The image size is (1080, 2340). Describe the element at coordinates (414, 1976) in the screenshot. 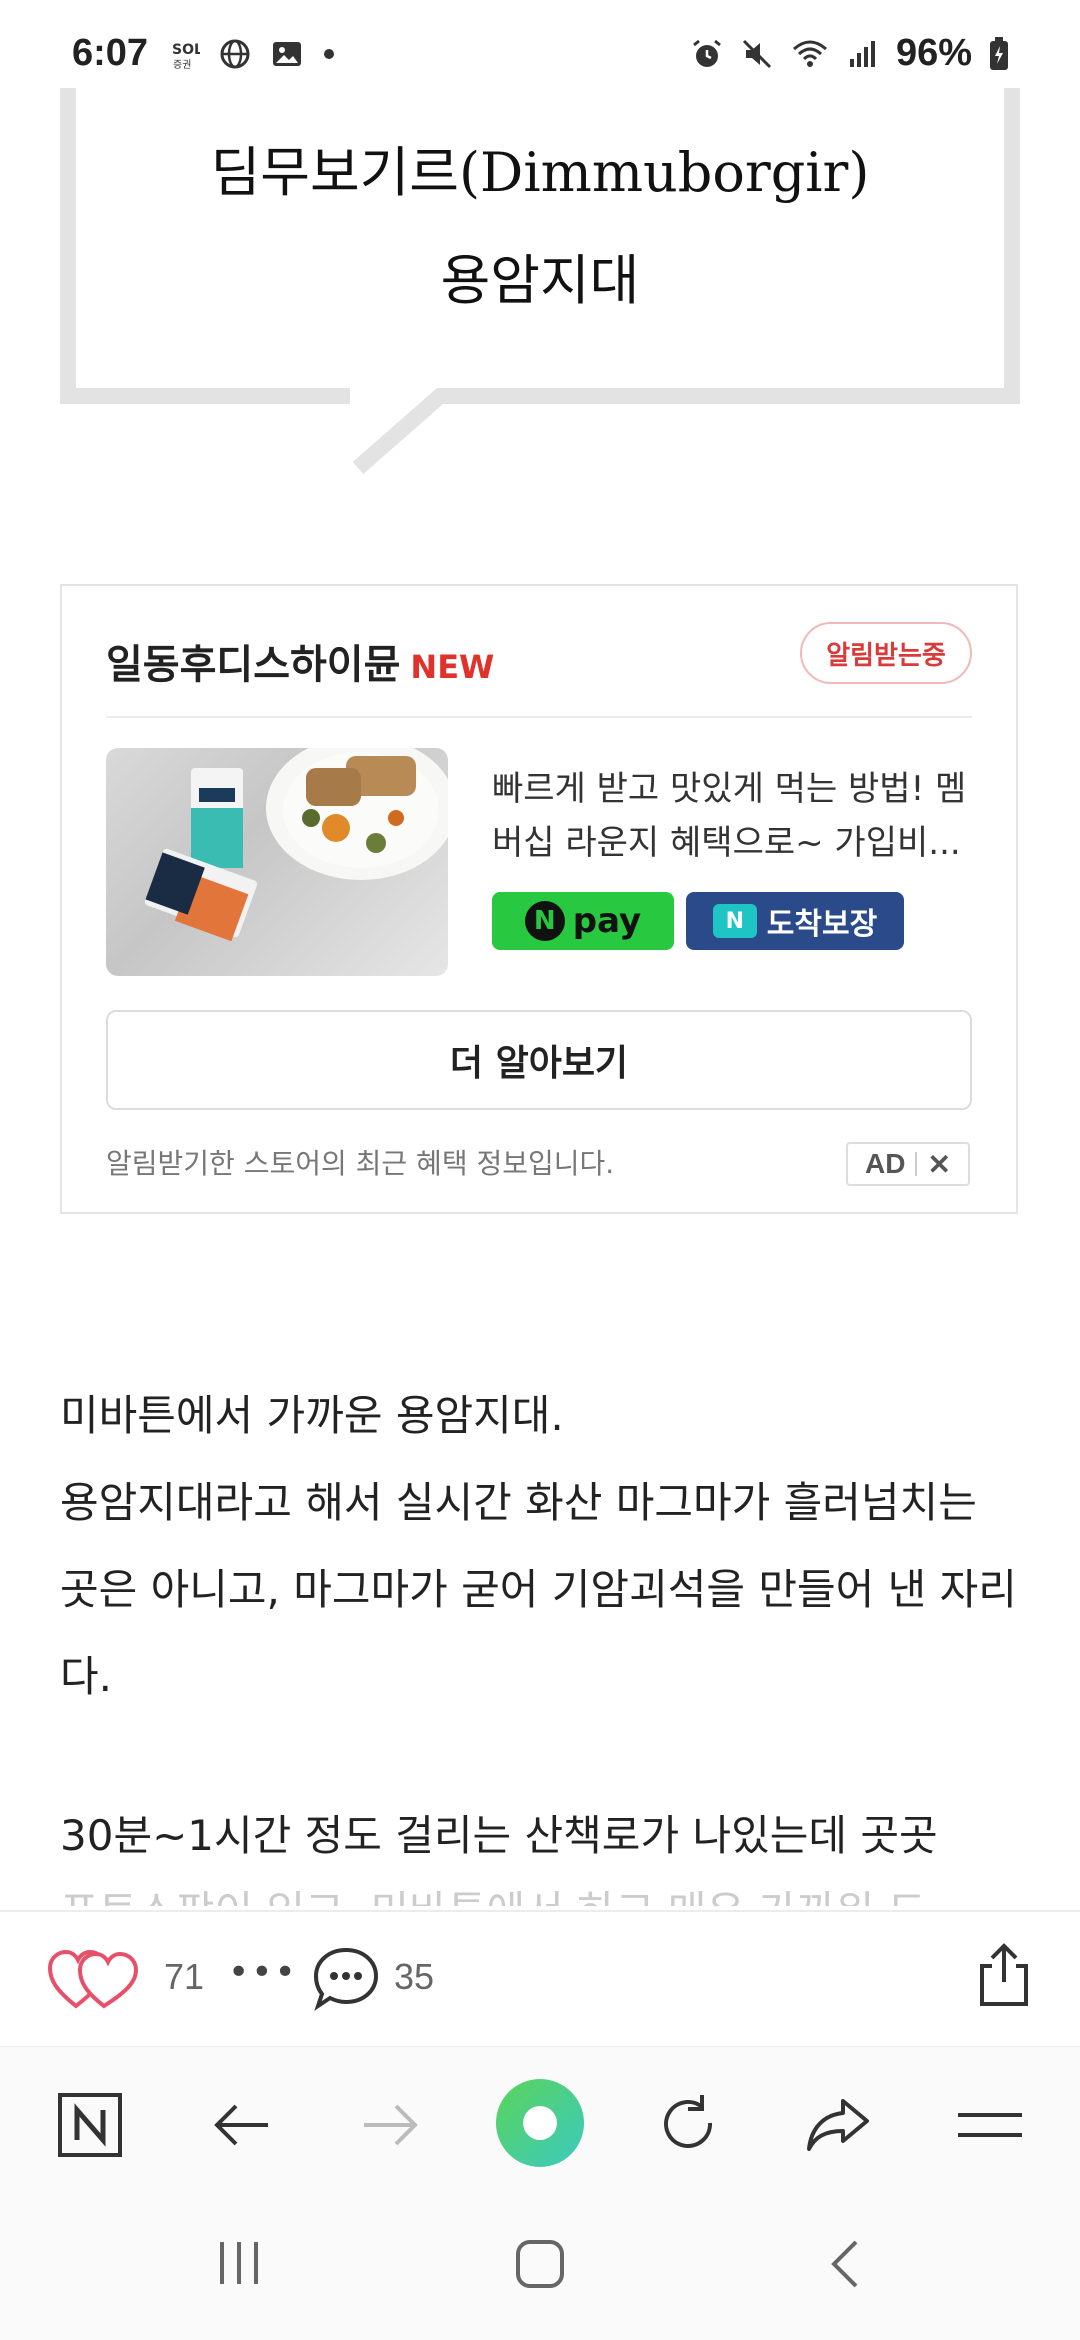

I see `comment-count: 35` at that location.